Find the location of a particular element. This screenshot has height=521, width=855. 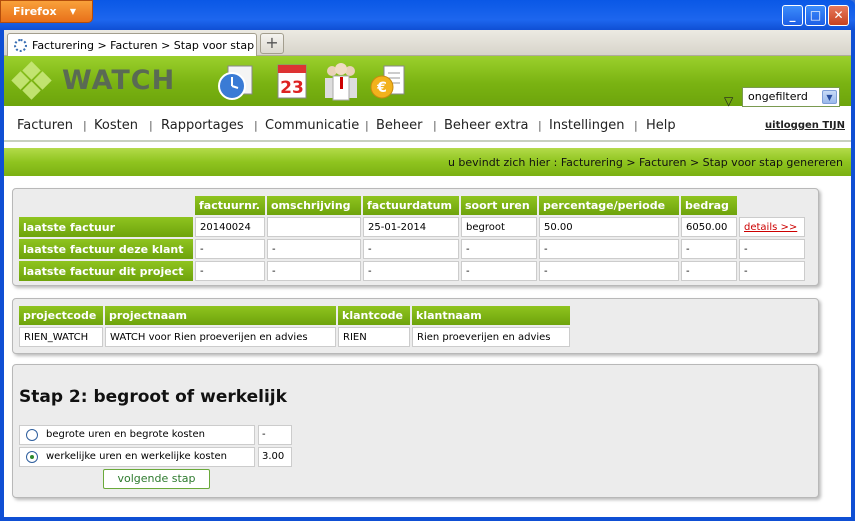

table-cell: WATCH voor Rien proeverijen en advies is located at coordinates (220, 337).